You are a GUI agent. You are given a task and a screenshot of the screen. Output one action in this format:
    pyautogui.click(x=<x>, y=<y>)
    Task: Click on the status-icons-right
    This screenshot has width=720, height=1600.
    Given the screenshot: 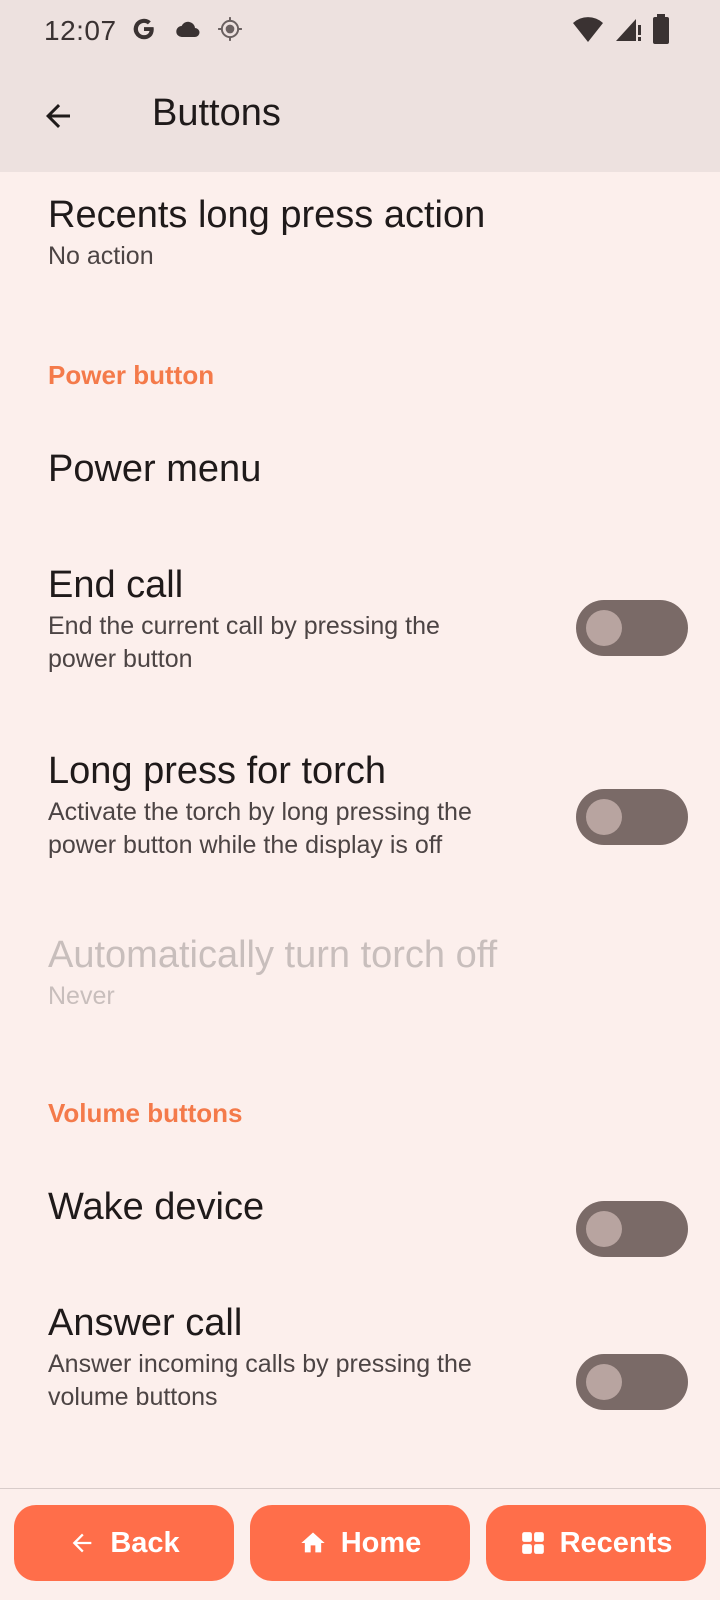 What is the action you would take?
    pyautogui.click(x=621, y=31)
    